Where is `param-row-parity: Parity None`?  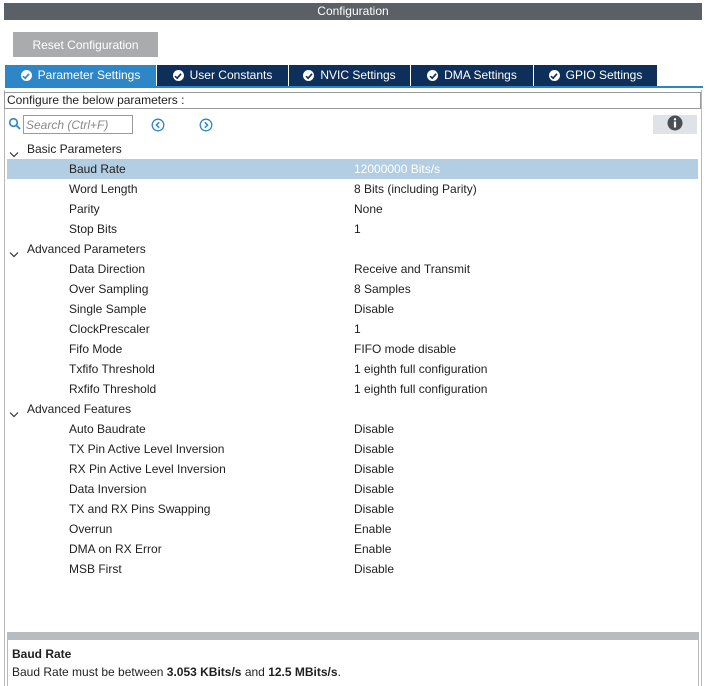 param-row-parity: Parity None is located at coordinates (352, 209).